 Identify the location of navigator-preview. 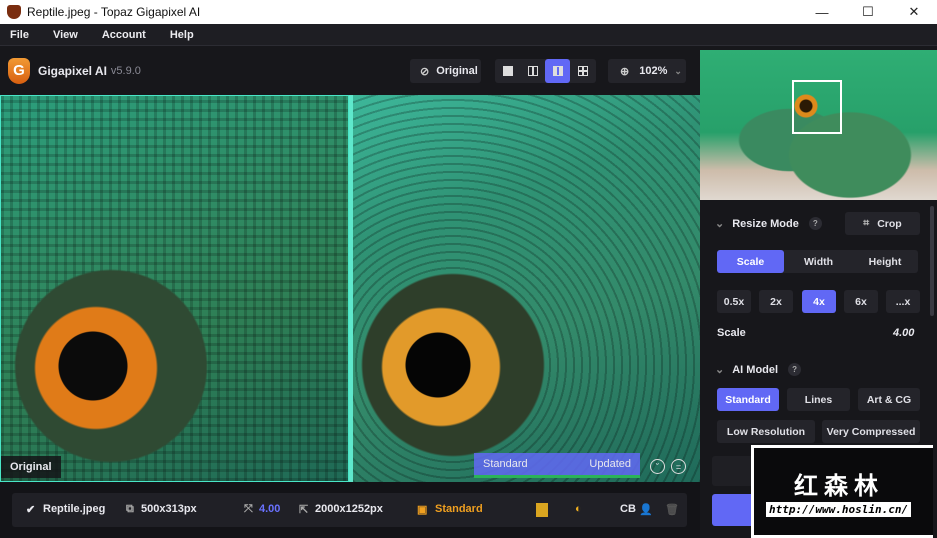
(818, 125).